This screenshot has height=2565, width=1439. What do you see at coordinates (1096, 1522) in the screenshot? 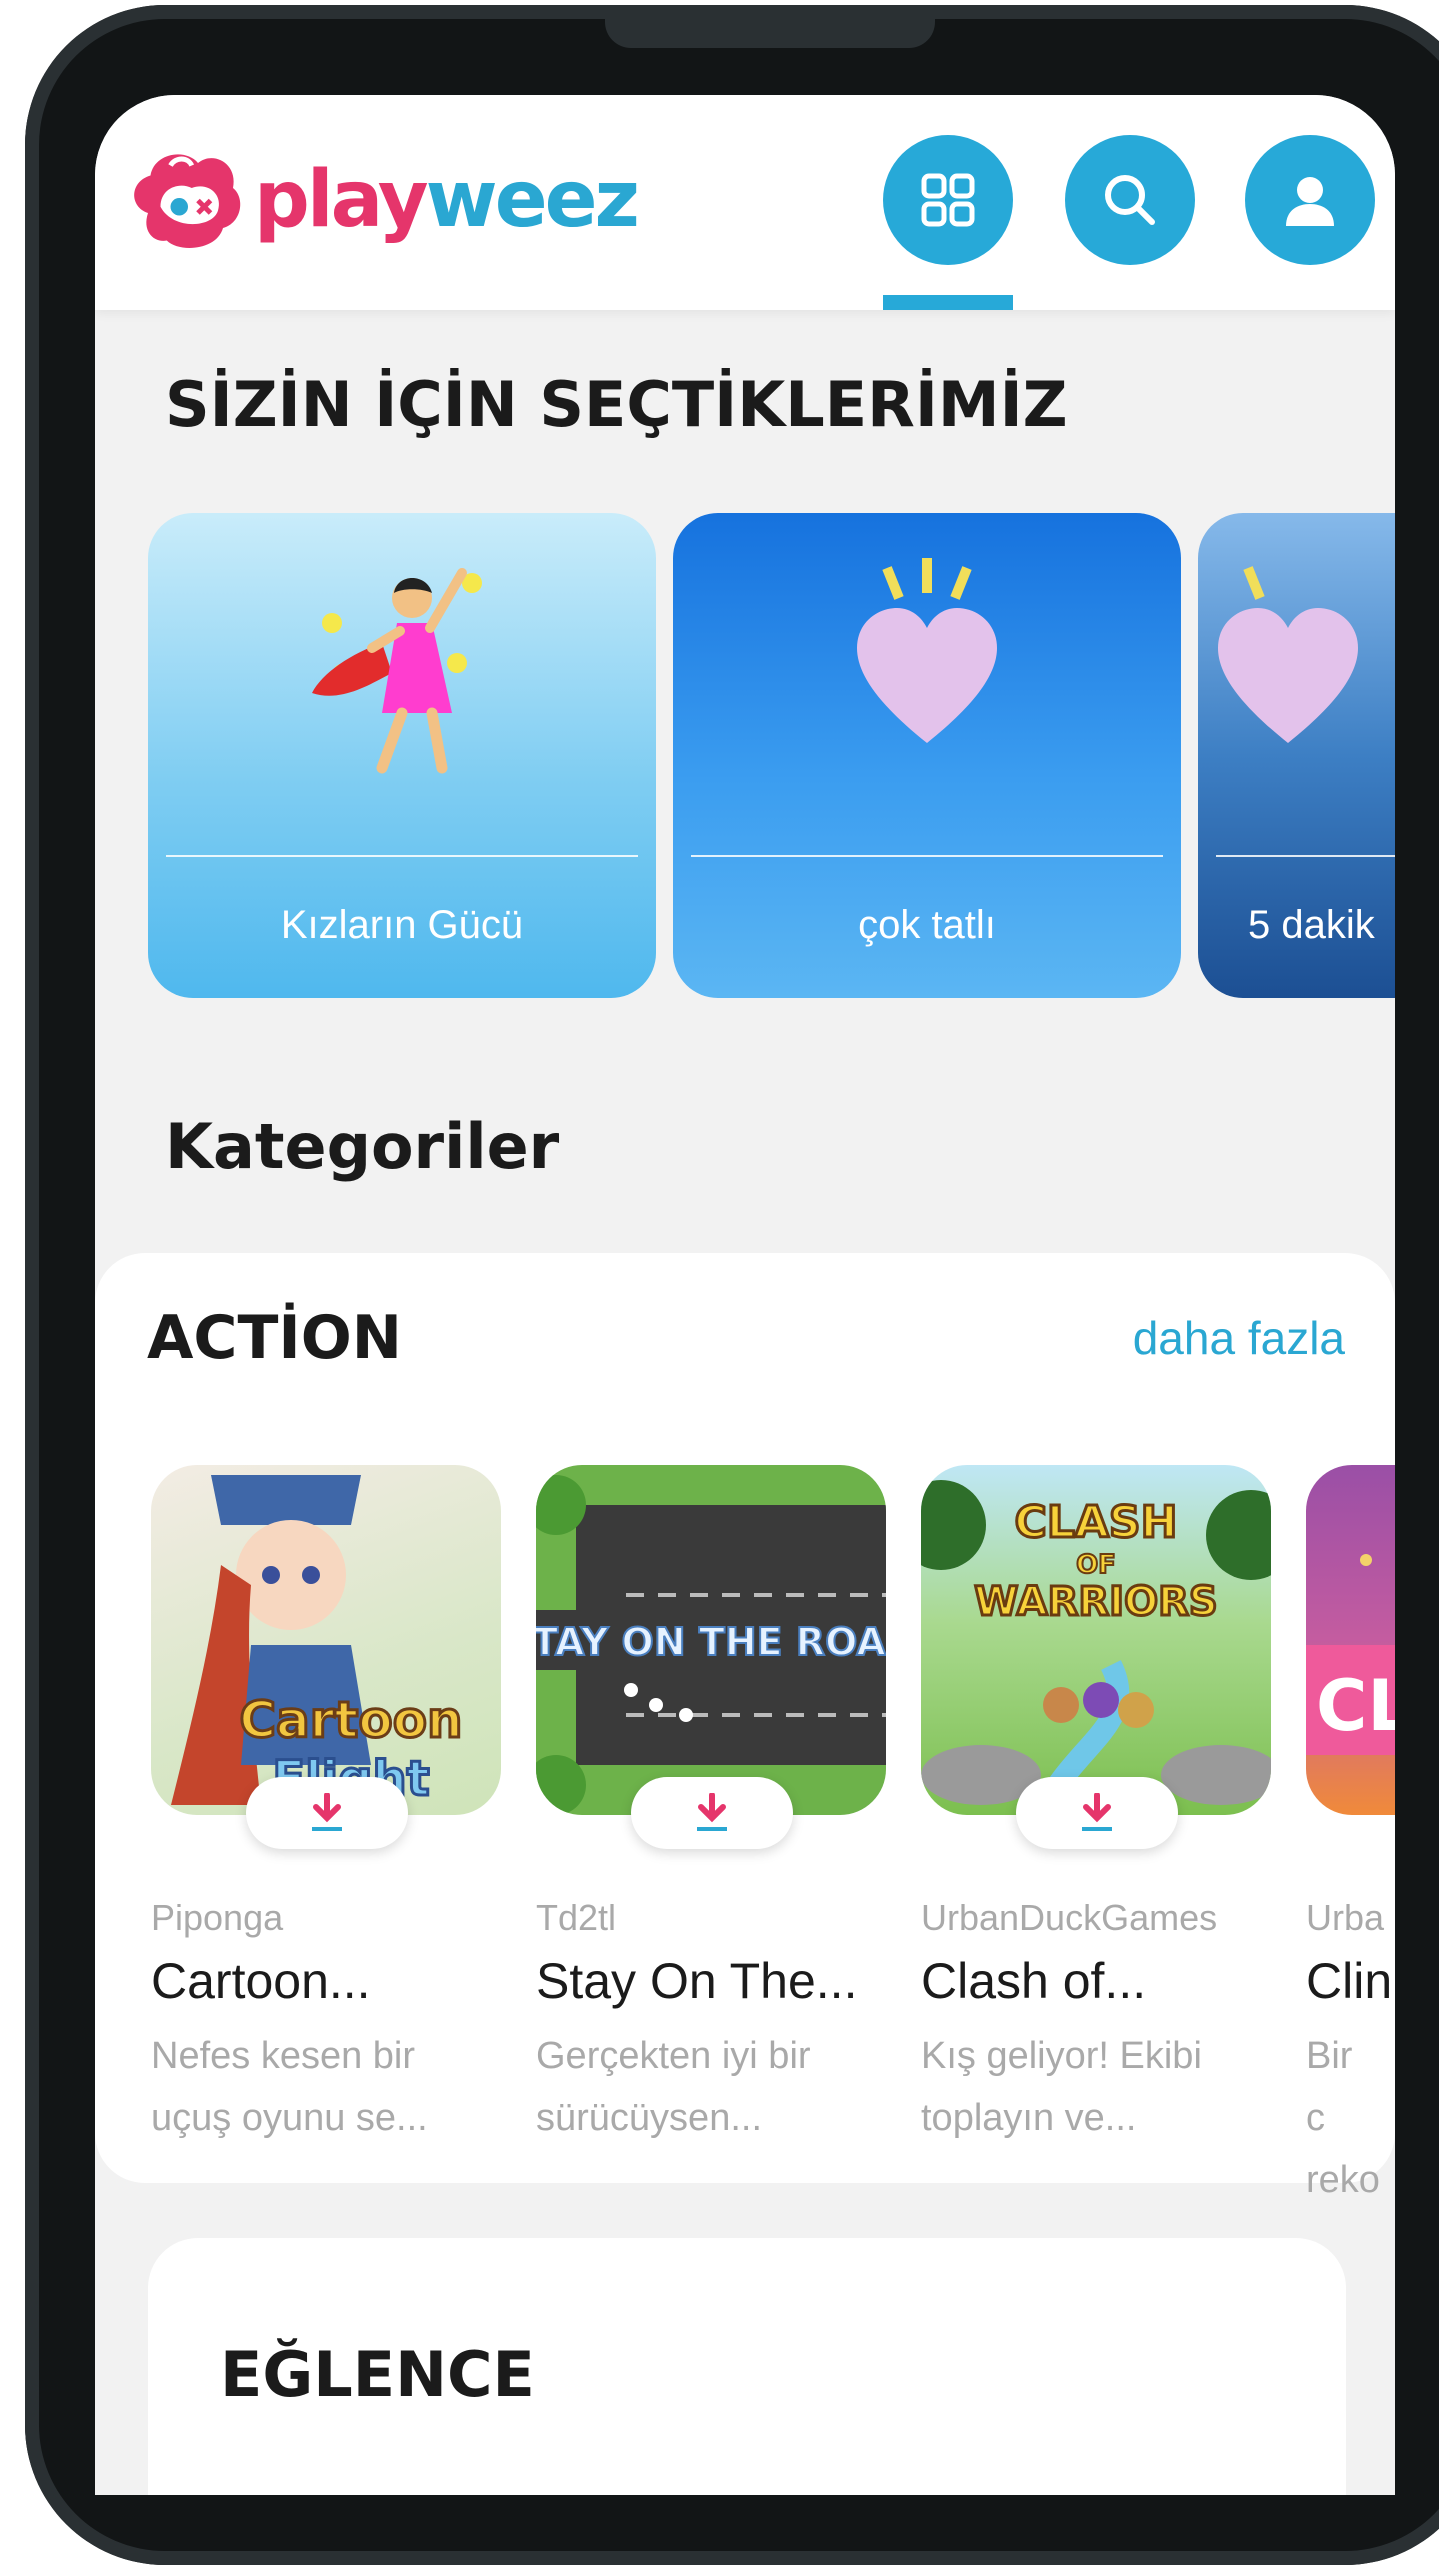
I see `svg-text: CLASH` at bounding box center [1096, 1522].